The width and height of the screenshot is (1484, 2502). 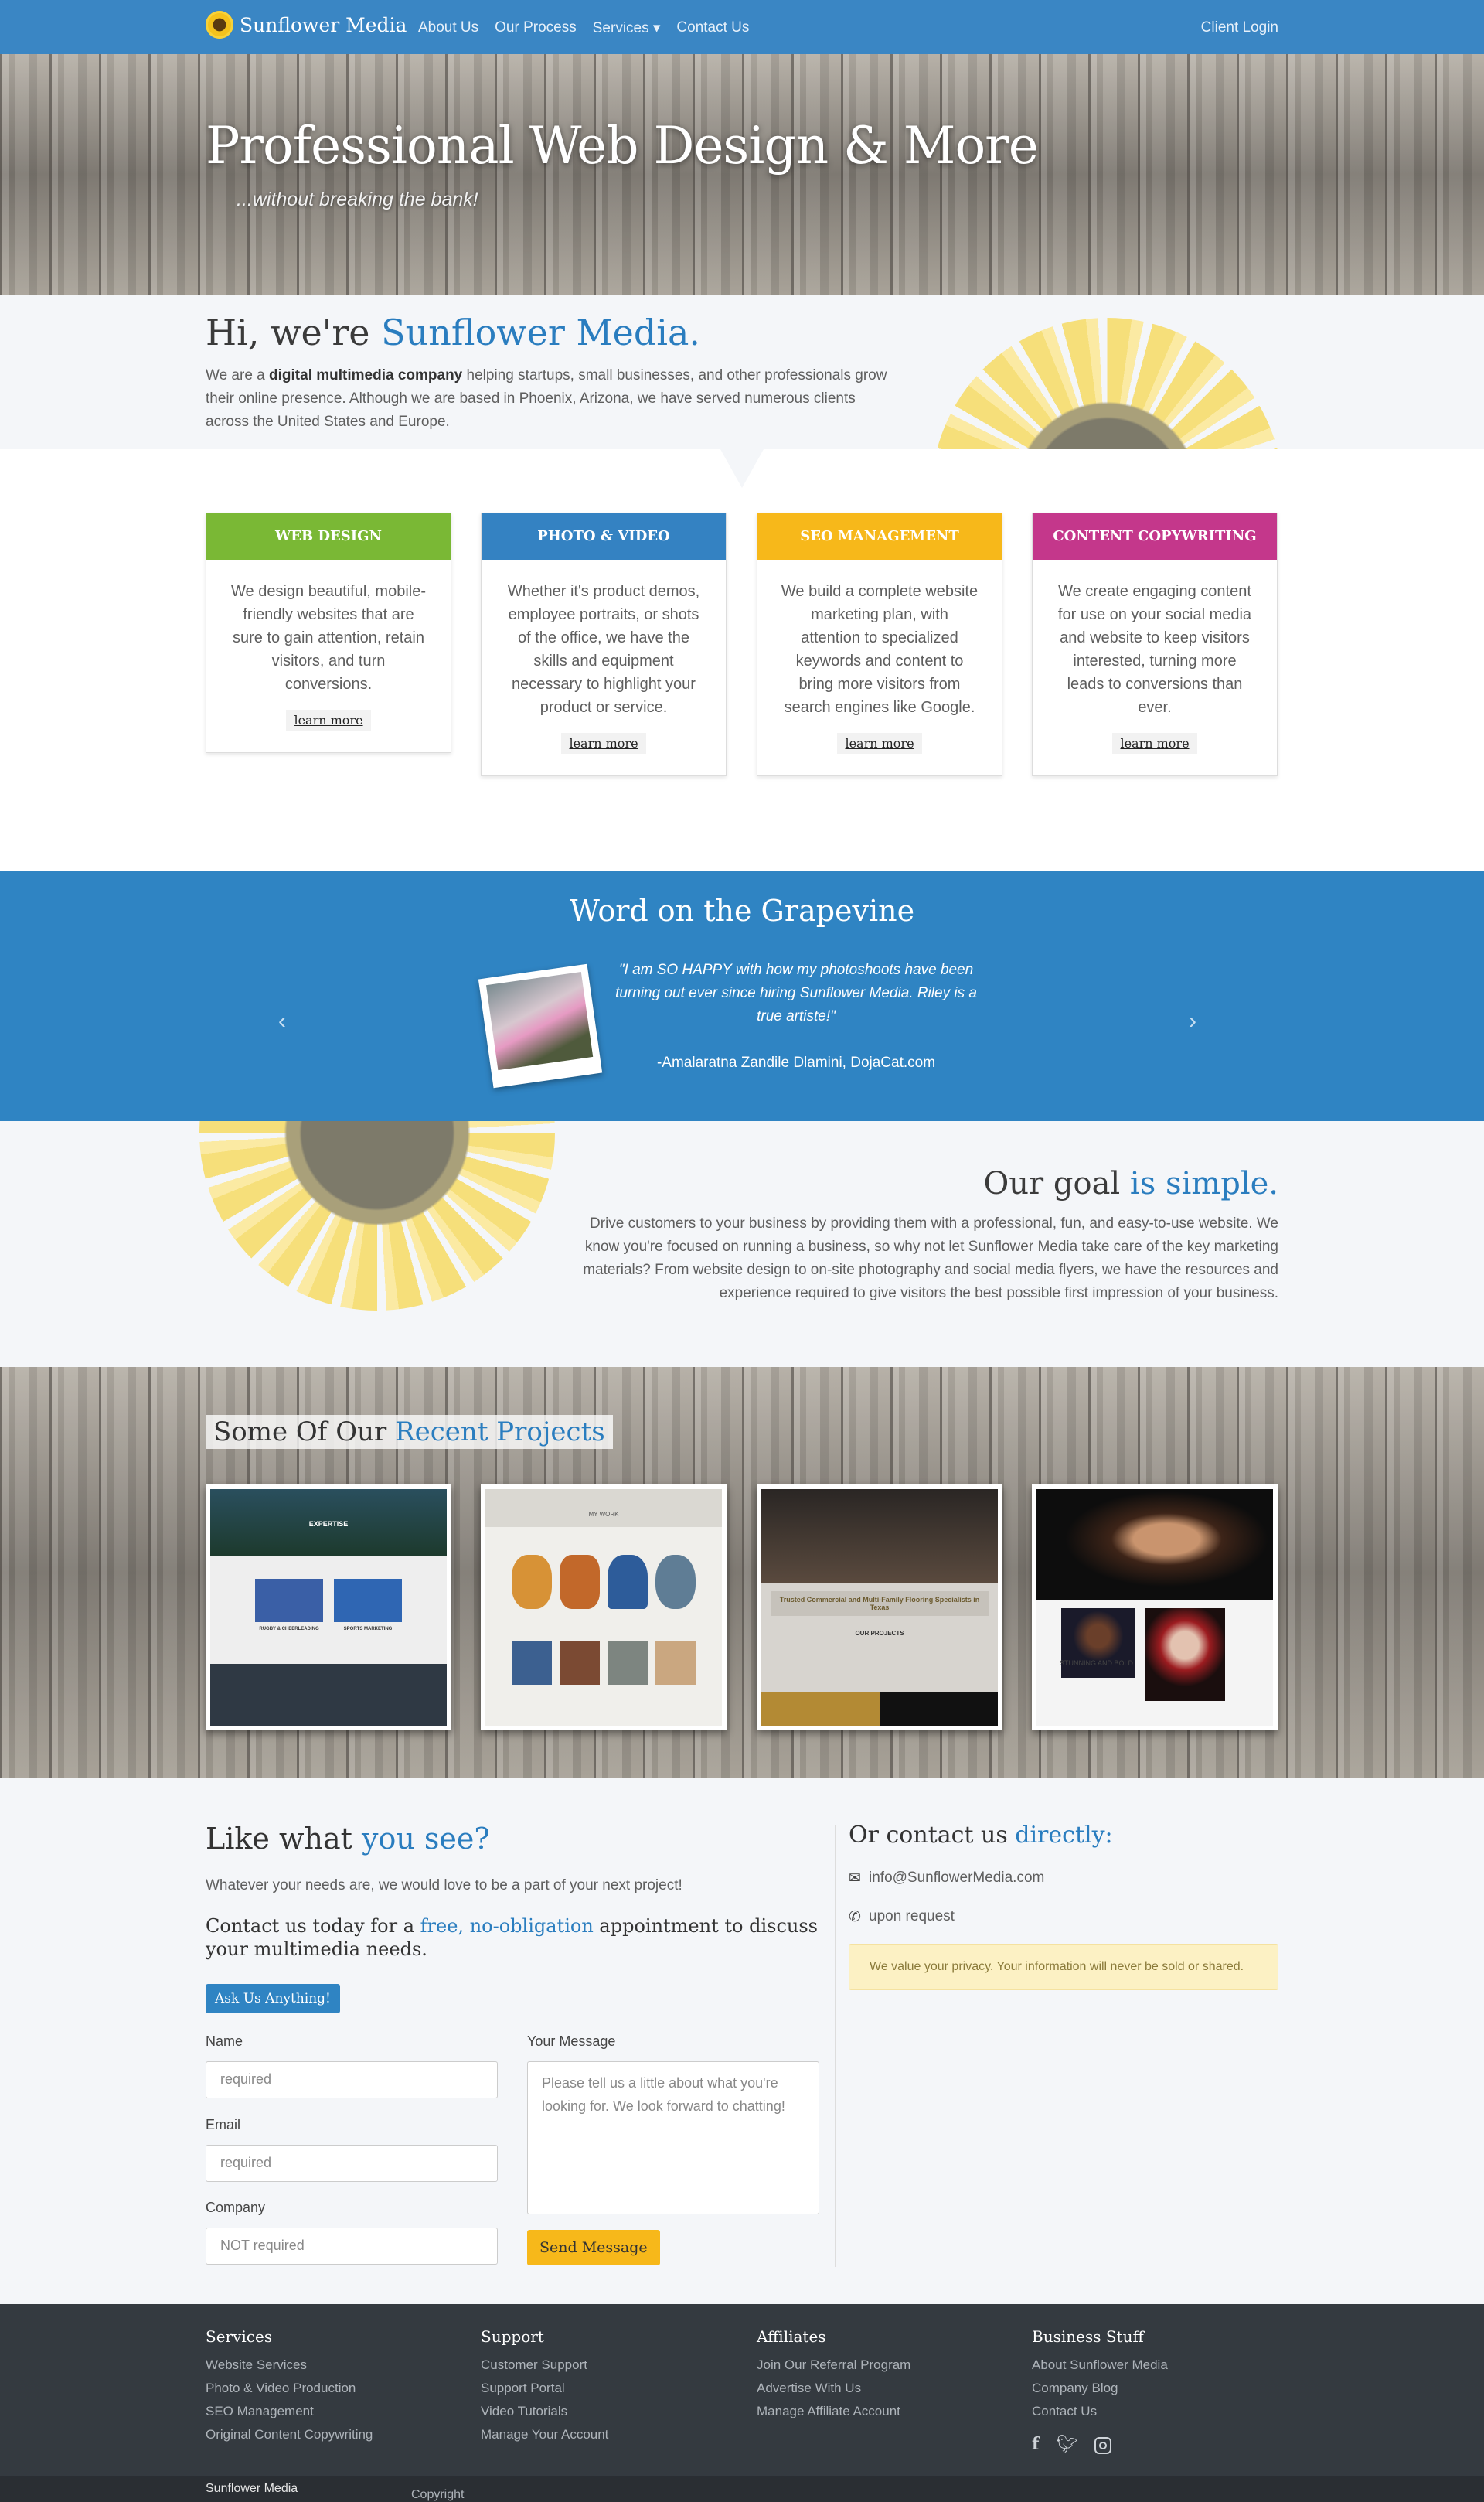 What do you see at coordinates (409, 1432) in the screenshot?
I see `projects-heading: Some Of Our Recent Projects` at bounding box center [409, 1432].